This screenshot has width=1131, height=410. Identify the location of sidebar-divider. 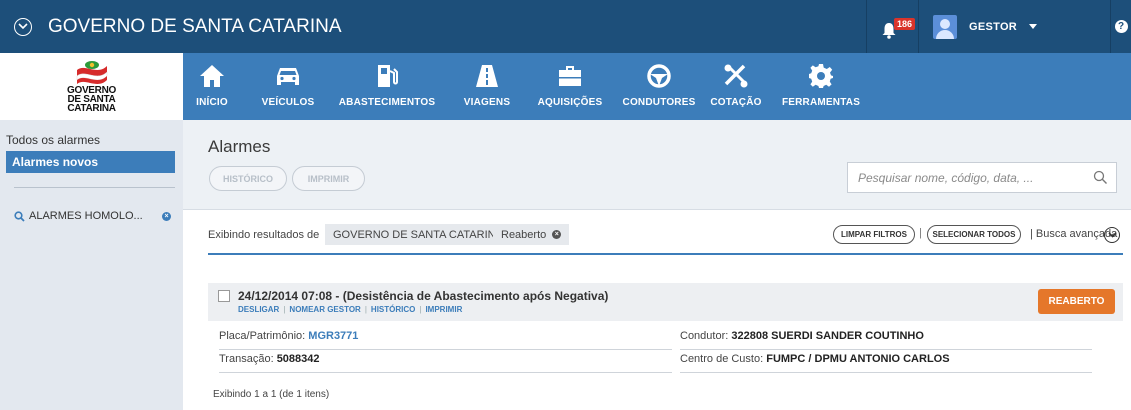
(94, 187).